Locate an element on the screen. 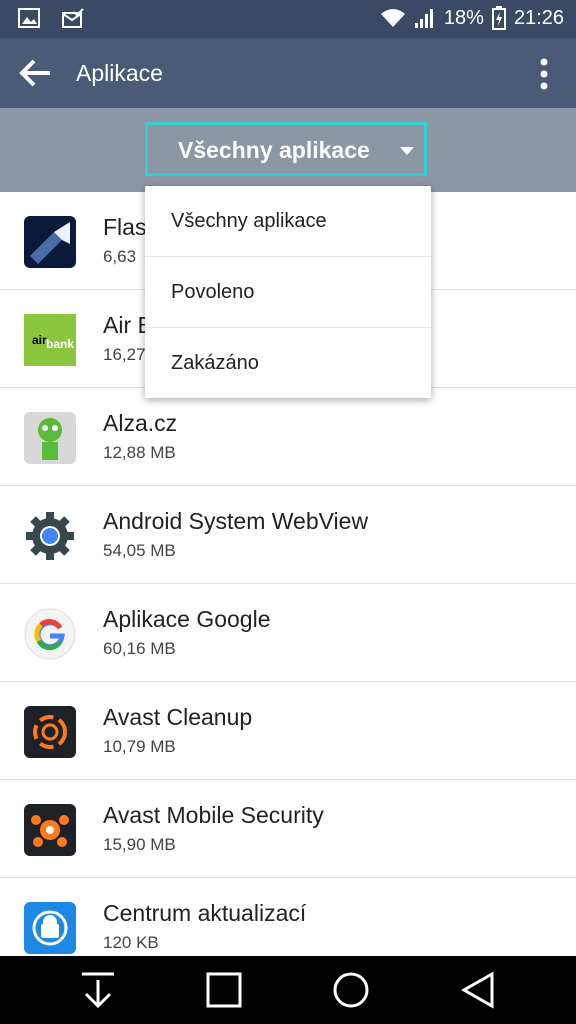 This screenshot has width=576, height=1024. flashlight-icon is located at coordinates (50, 242).